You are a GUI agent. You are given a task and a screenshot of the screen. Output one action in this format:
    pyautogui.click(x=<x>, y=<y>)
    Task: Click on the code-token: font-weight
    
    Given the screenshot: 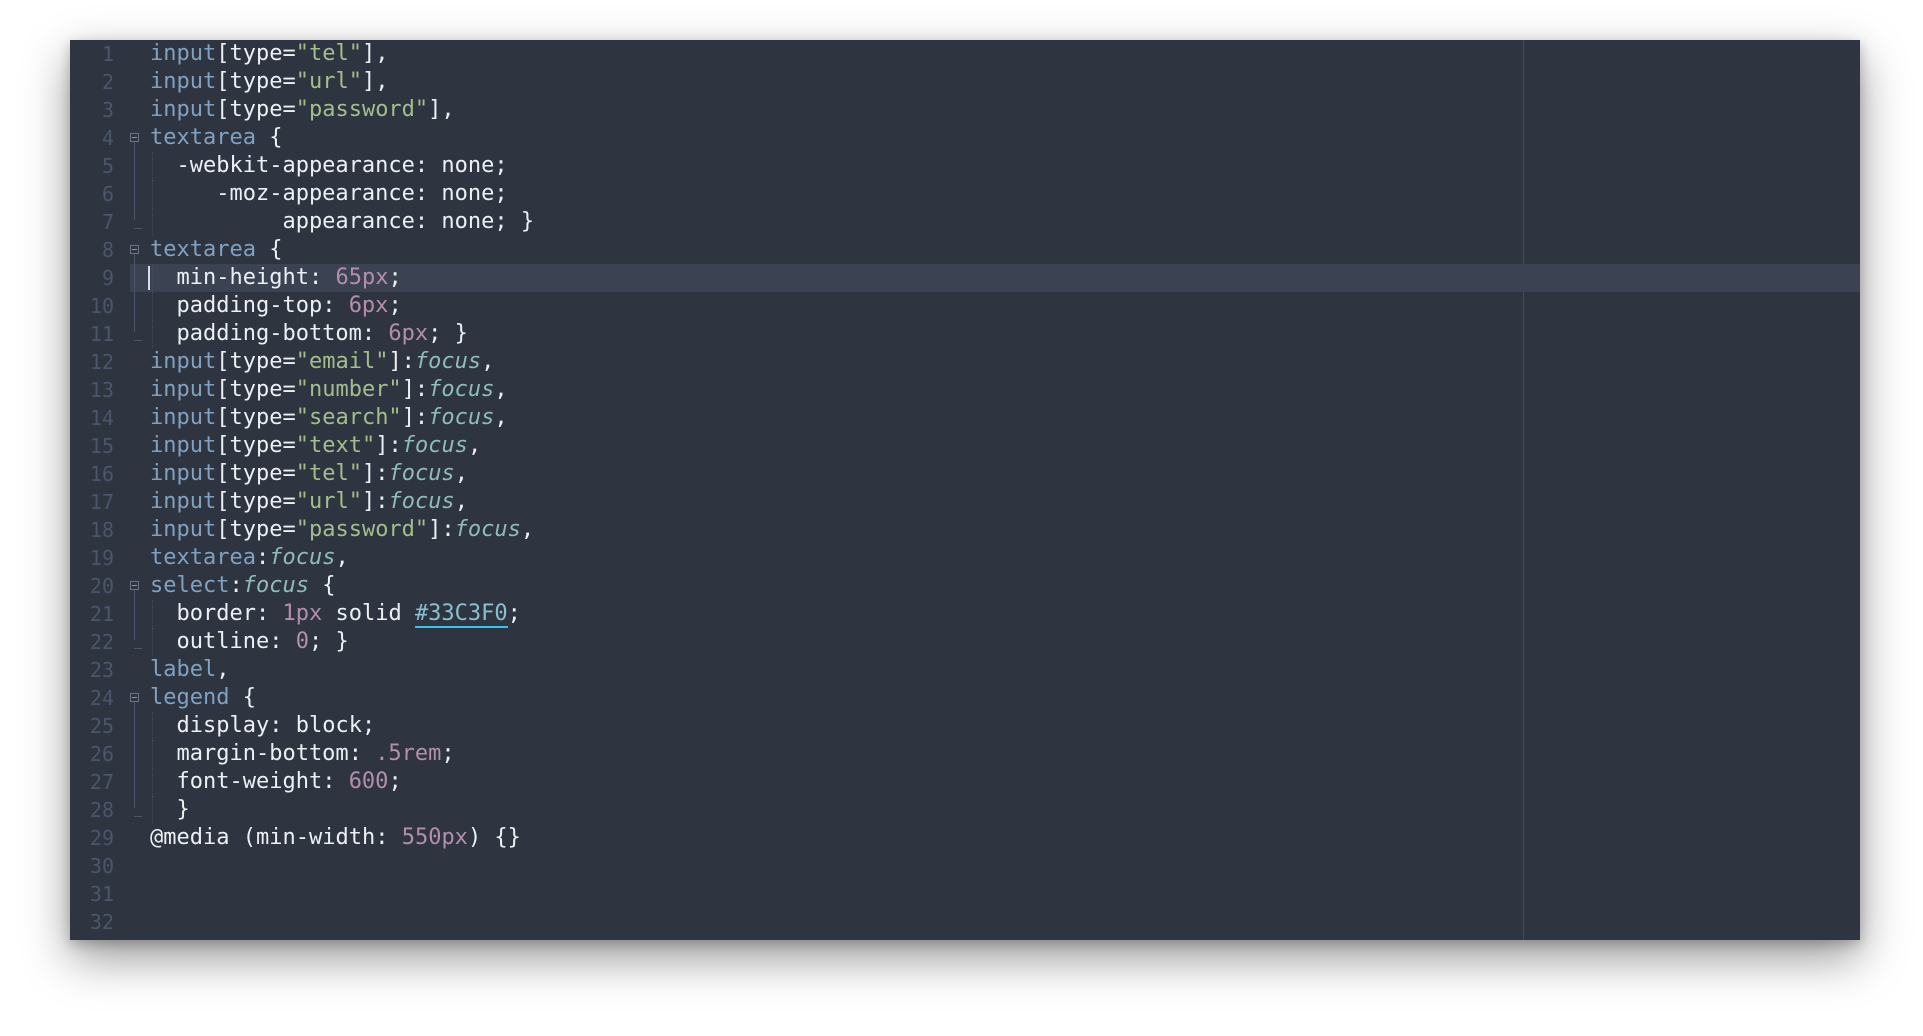 What is the action you would take?
    pyautogui.click(x=236, y=781)
    